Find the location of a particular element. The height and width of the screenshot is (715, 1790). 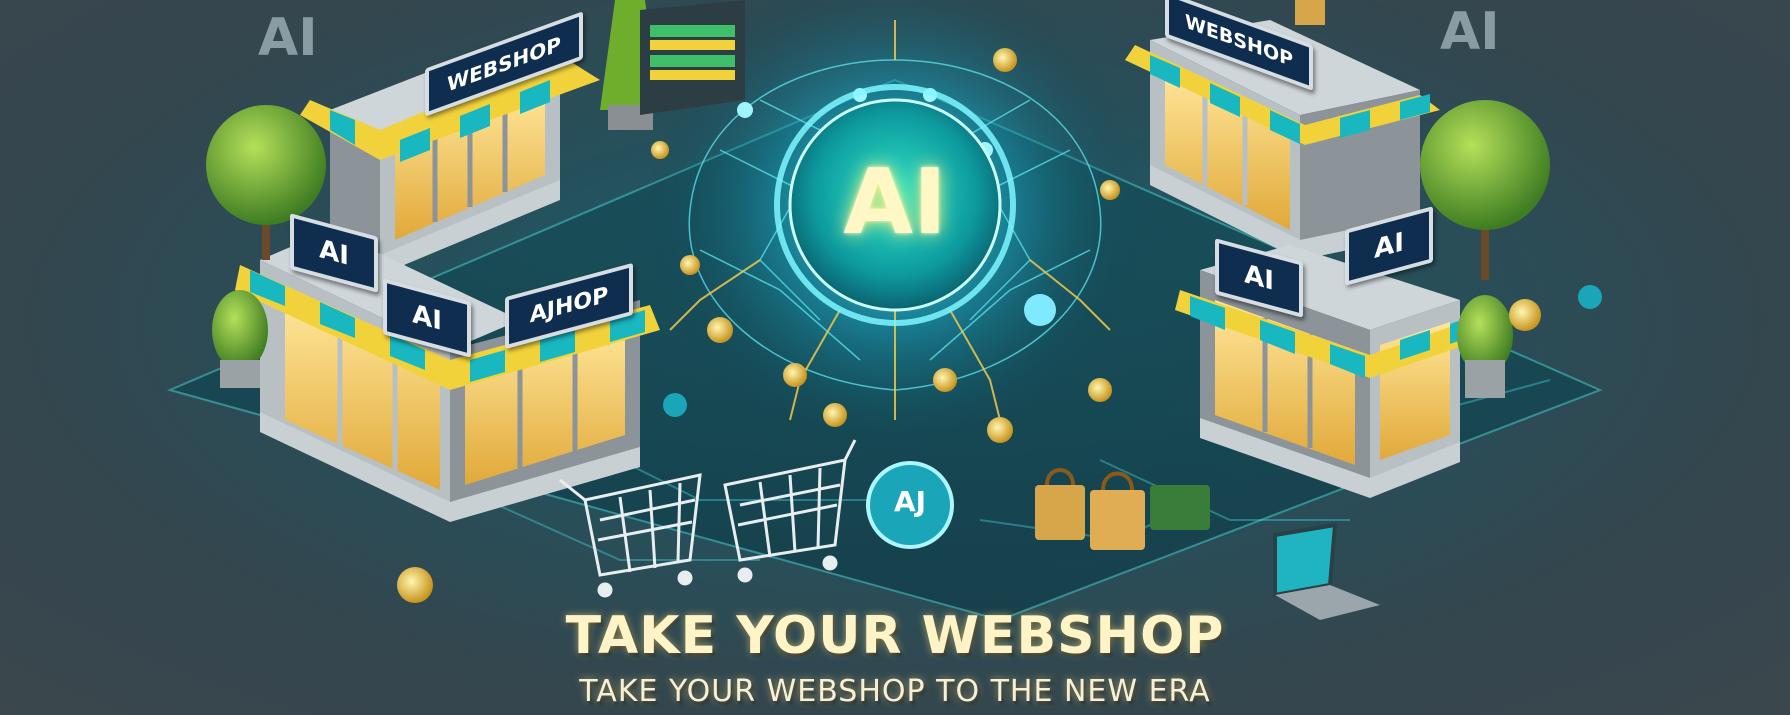

headline: TAKE YOUR WEBSHOP is located at coordinates (895, 636).